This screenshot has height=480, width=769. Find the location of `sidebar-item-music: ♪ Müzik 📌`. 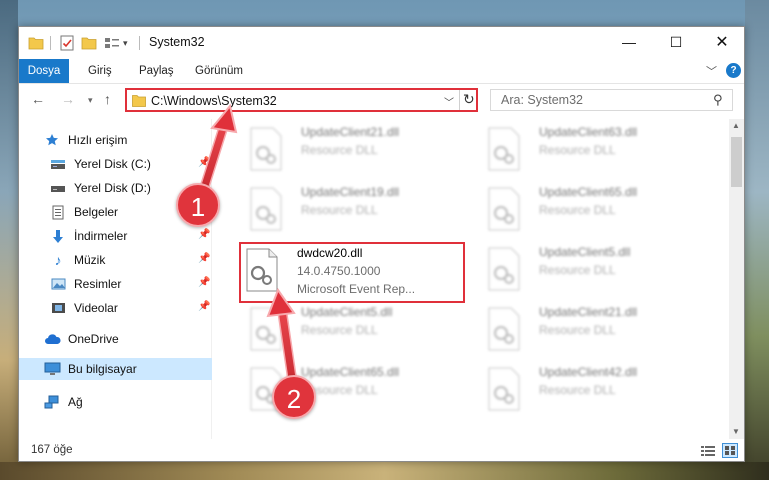

sidebar-item-music: ♪ Müzik 📌 is located at coordinates (115, 260).